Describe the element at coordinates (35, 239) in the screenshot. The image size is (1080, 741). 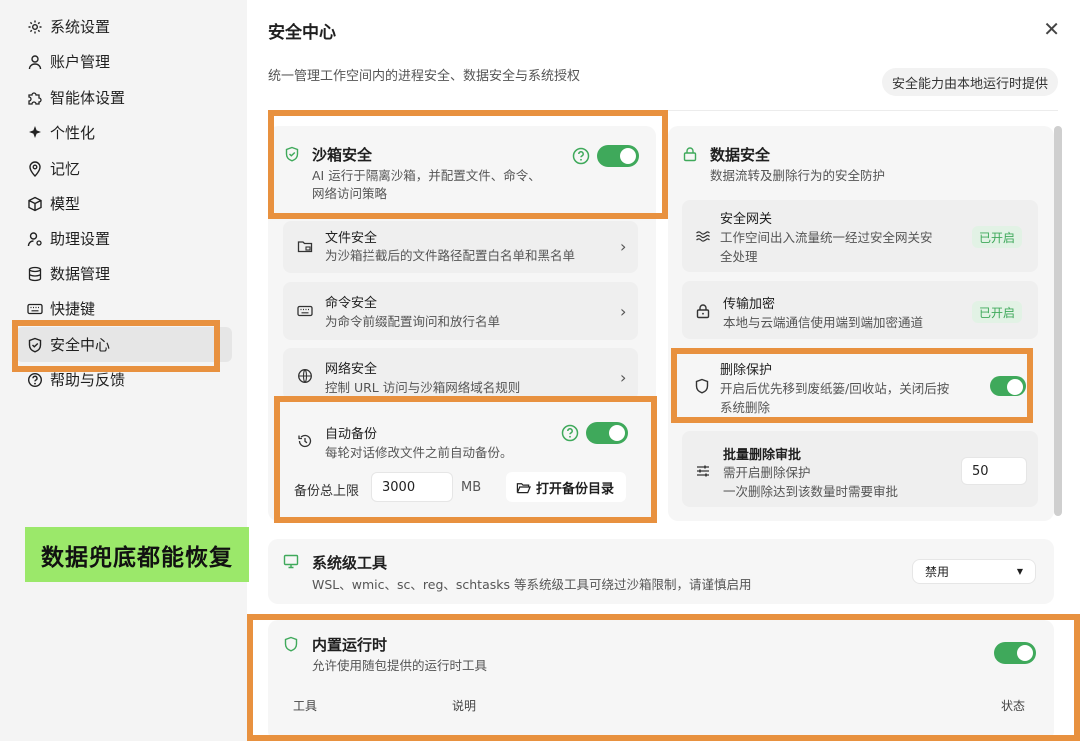
I see `assistant-icon` at that location.